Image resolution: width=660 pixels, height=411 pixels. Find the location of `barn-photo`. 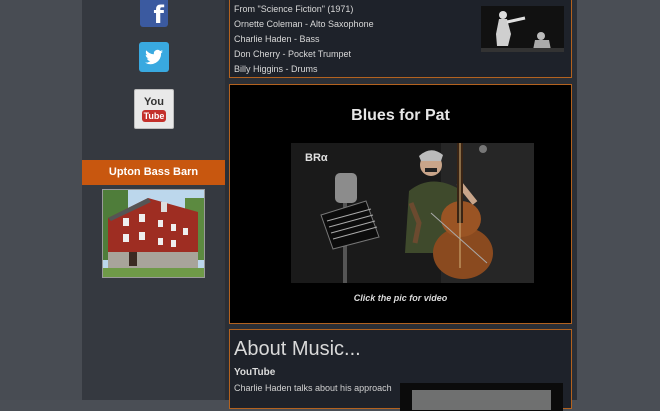

barn-photo is located at coordinates (153, 233).